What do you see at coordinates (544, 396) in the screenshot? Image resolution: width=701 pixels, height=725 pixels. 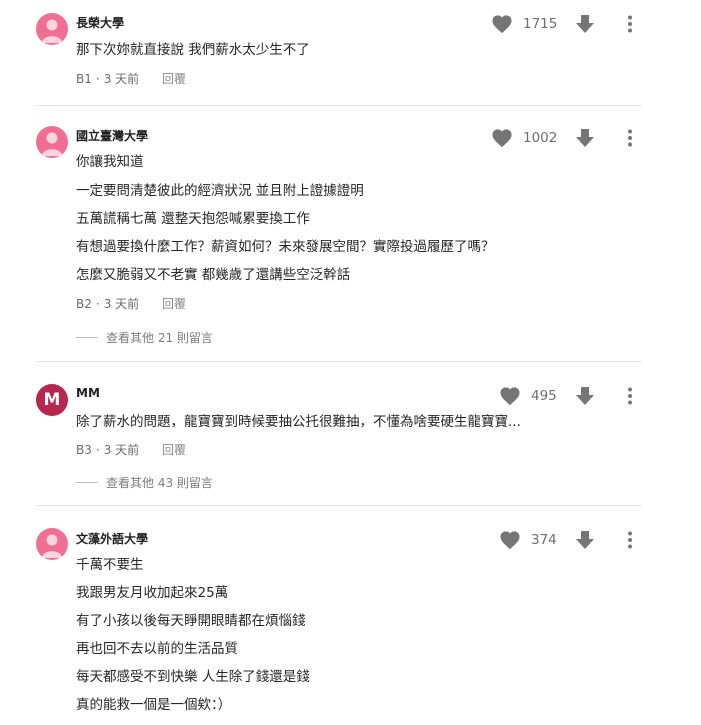 I see `like-count: 495` at bounding box center [544, 396].